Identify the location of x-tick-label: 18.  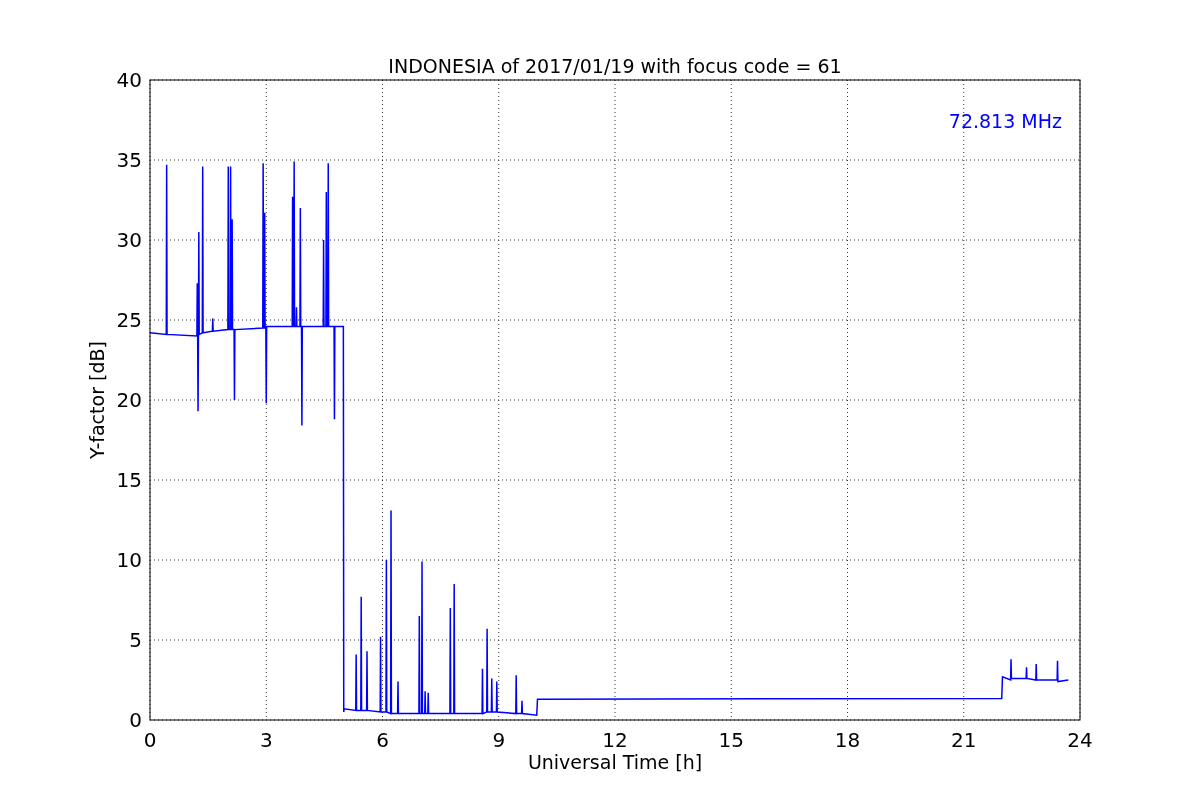
(847, 740).